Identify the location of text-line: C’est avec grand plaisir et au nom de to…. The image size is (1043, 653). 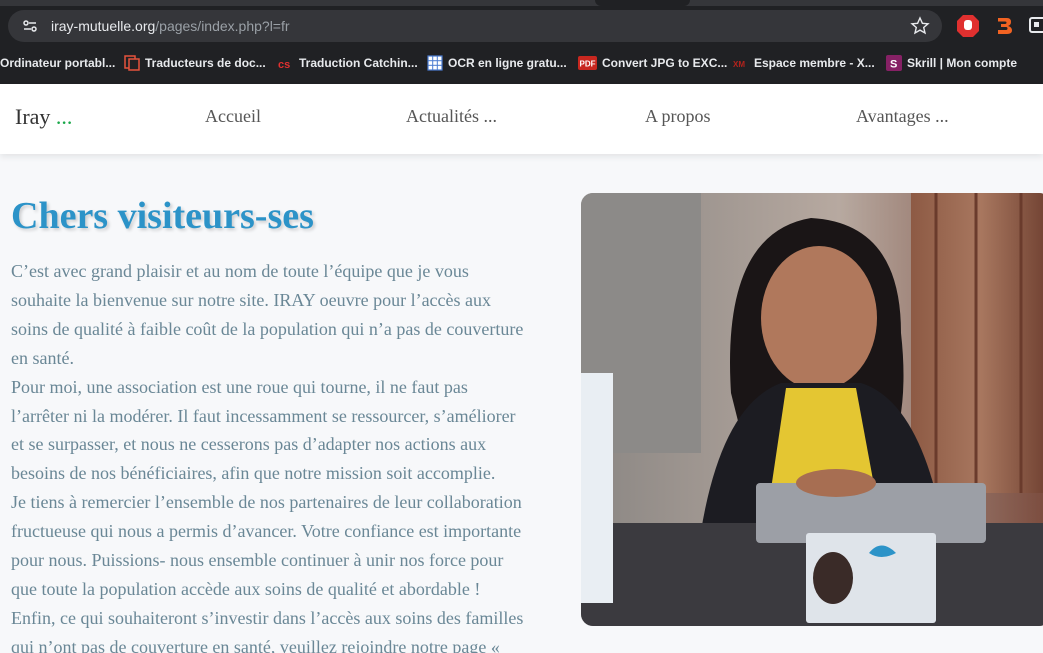
(240, 271).